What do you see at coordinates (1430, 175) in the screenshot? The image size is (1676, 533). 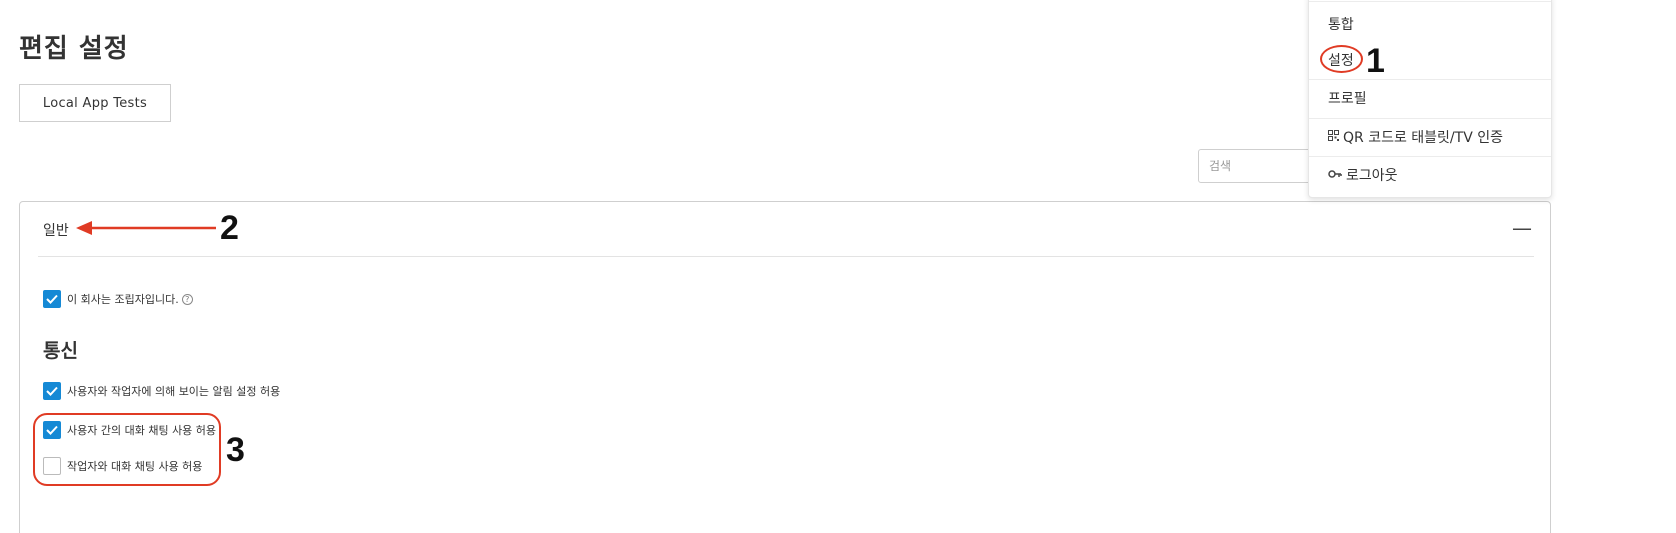 I see `menu-item-logout: 로그아웃` at bounding box center [1430, 175].